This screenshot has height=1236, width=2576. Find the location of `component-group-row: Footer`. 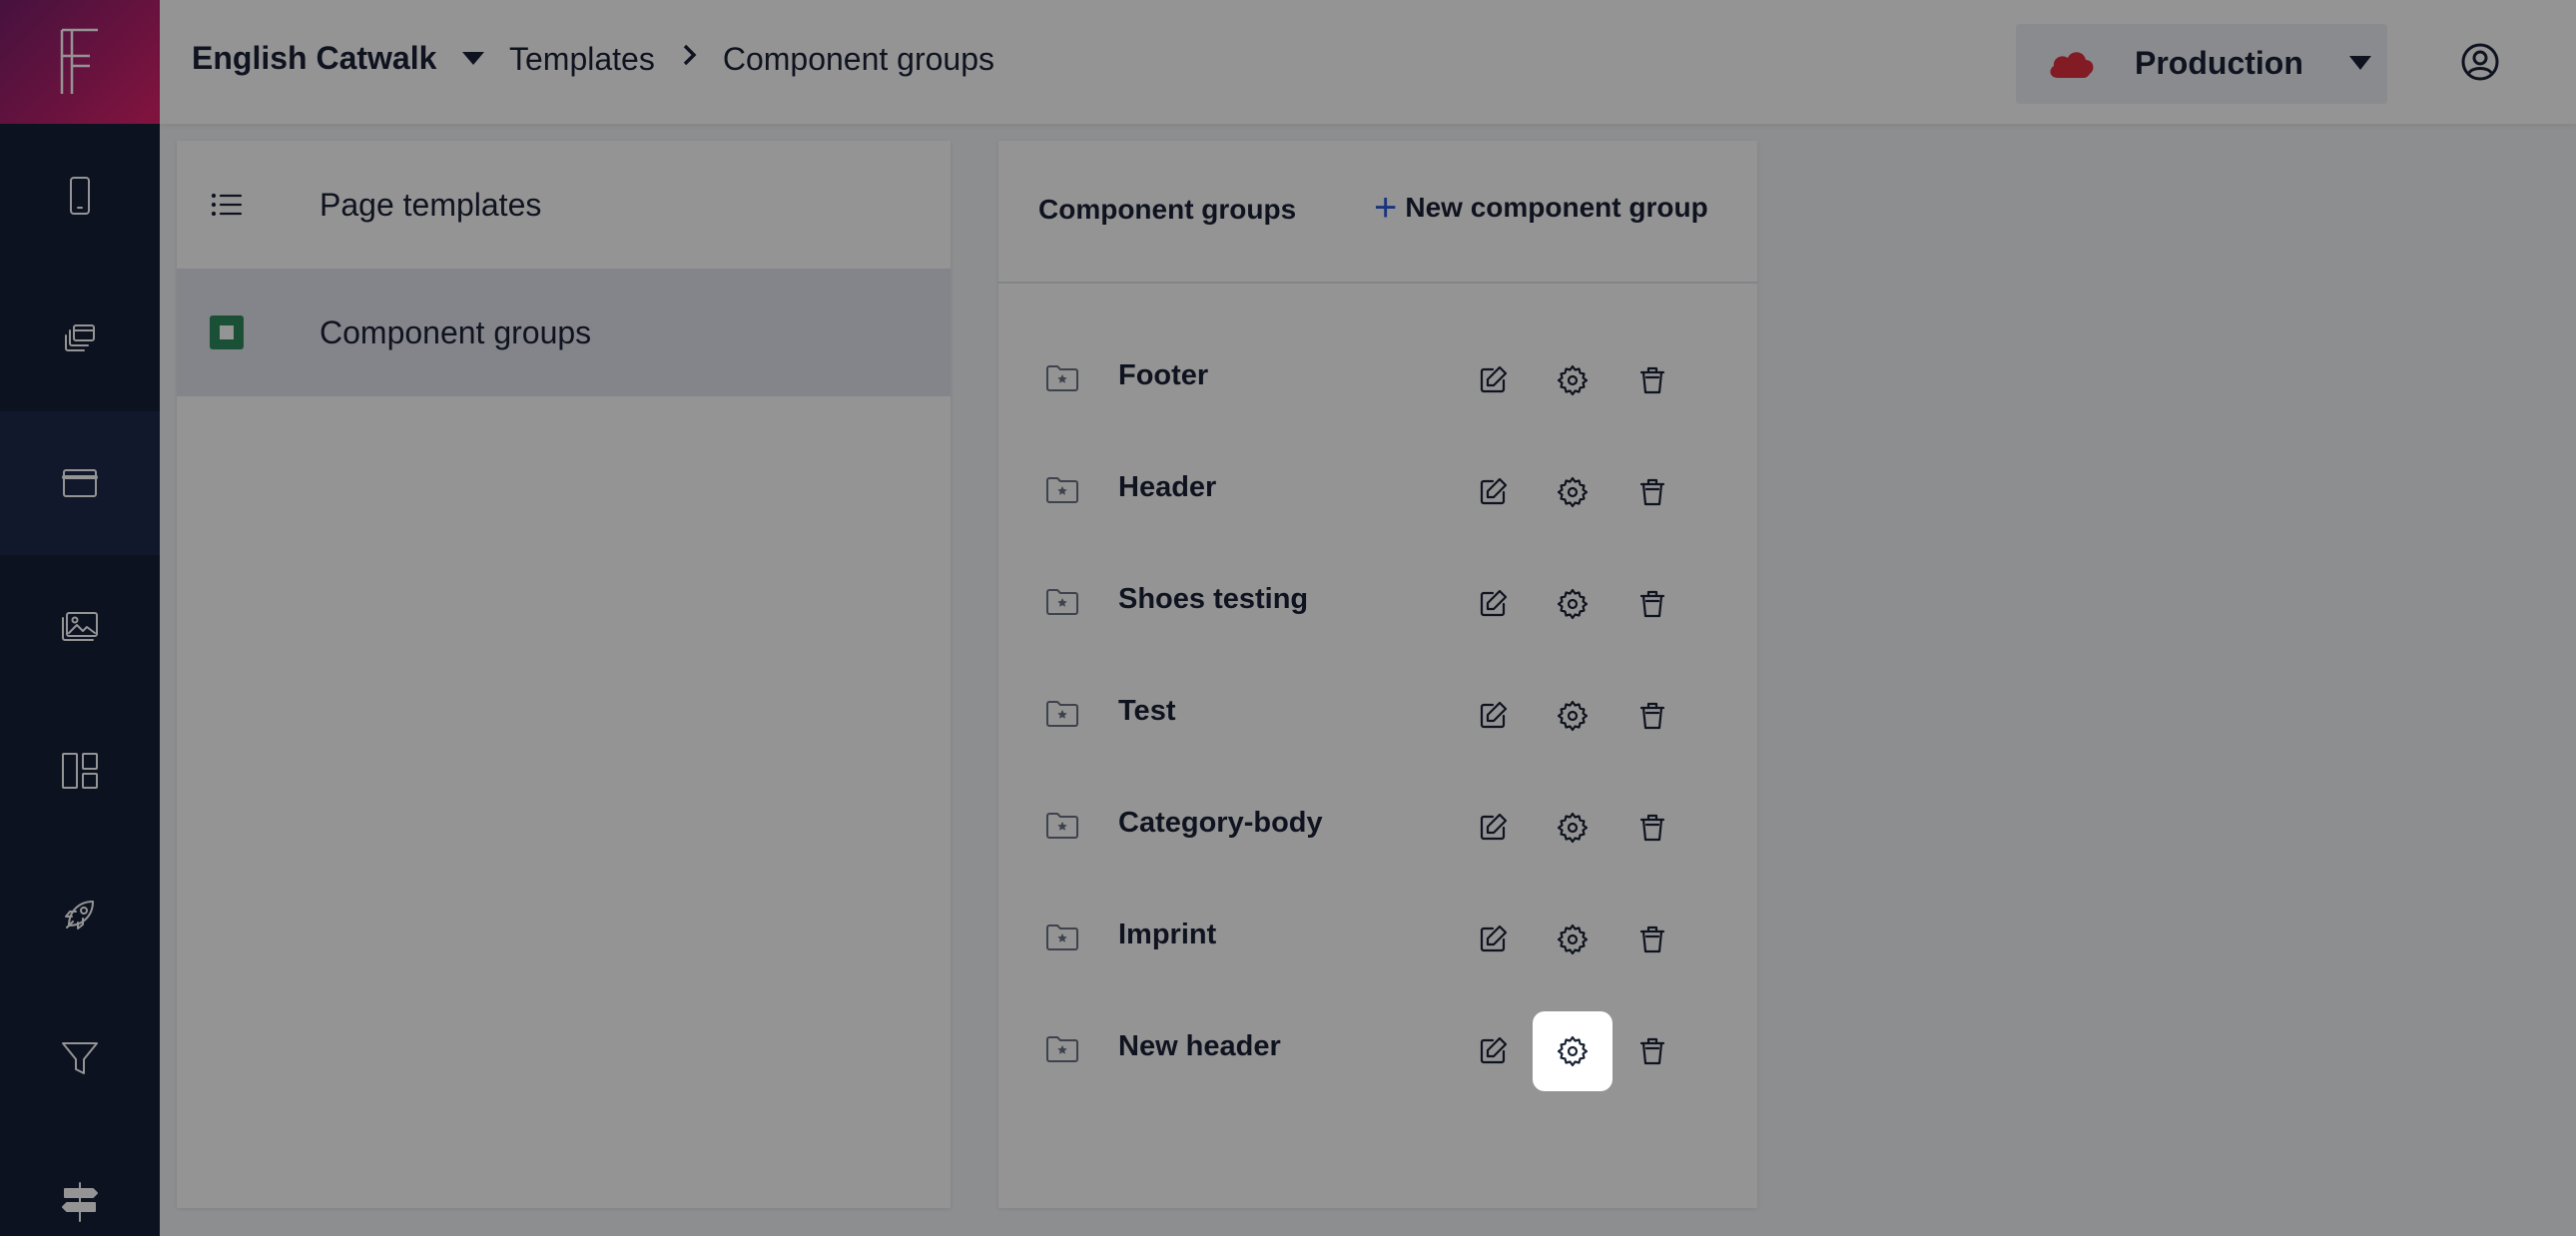

component-group-row: Footer is located at coordinates (1377, 380).